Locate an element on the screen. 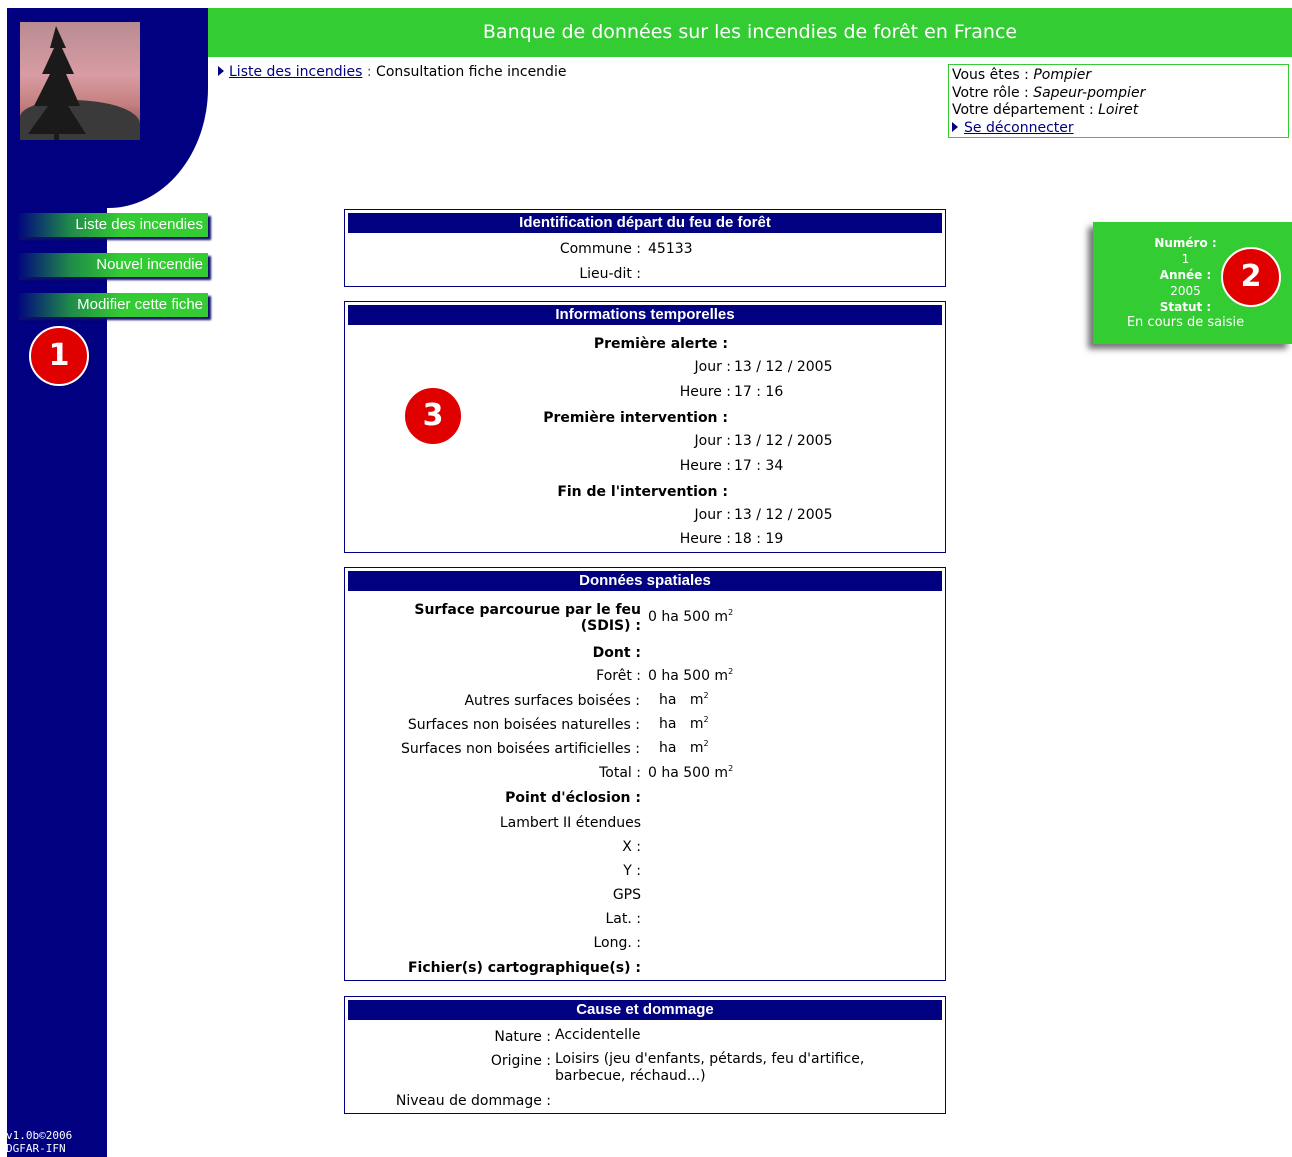 This screenshot has width=1292, height=1157. statut-label: Statut : is located at coordinates (1185, 307).